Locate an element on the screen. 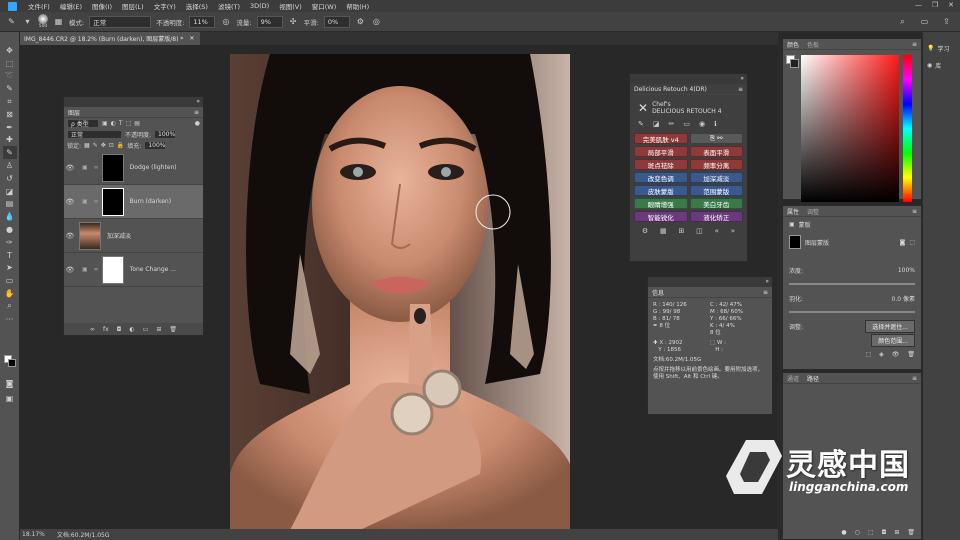  feather-value: 0.0 像素 is located at coordinates (903, 298).